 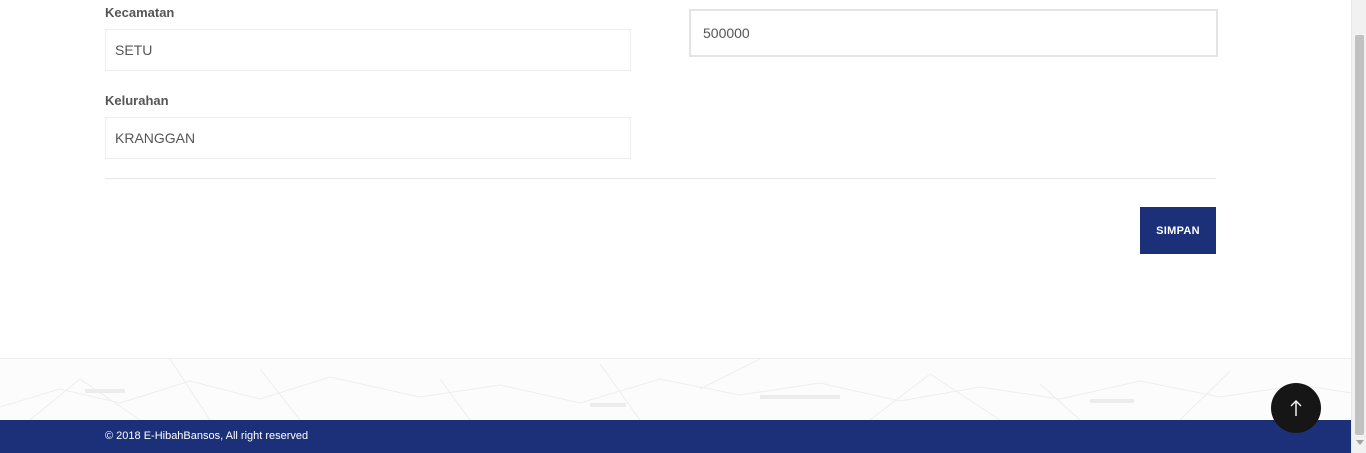 I want to click on arrow-up-icon, so click(x=1296, y=408).